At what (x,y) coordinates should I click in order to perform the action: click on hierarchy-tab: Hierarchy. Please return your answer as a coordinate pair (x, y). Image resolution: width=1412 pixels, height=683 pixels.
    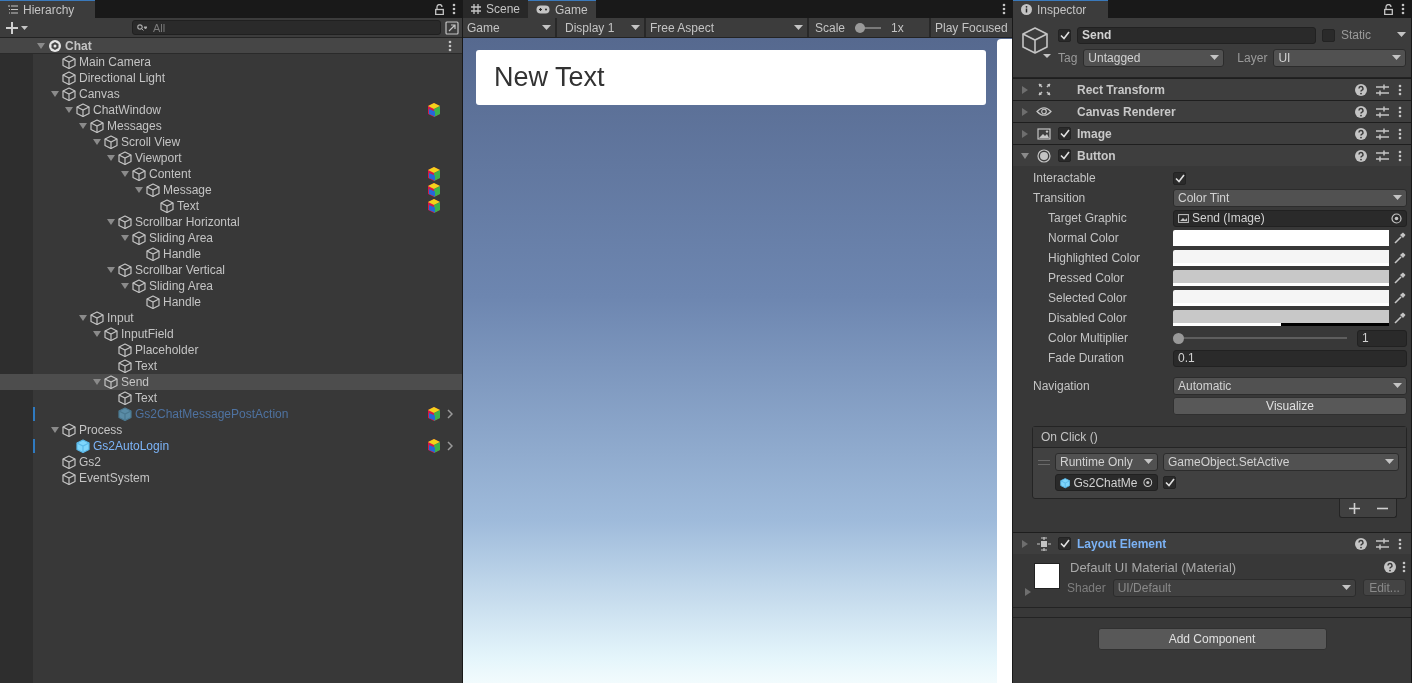
    Looking at the image, I should click on (47, 9).